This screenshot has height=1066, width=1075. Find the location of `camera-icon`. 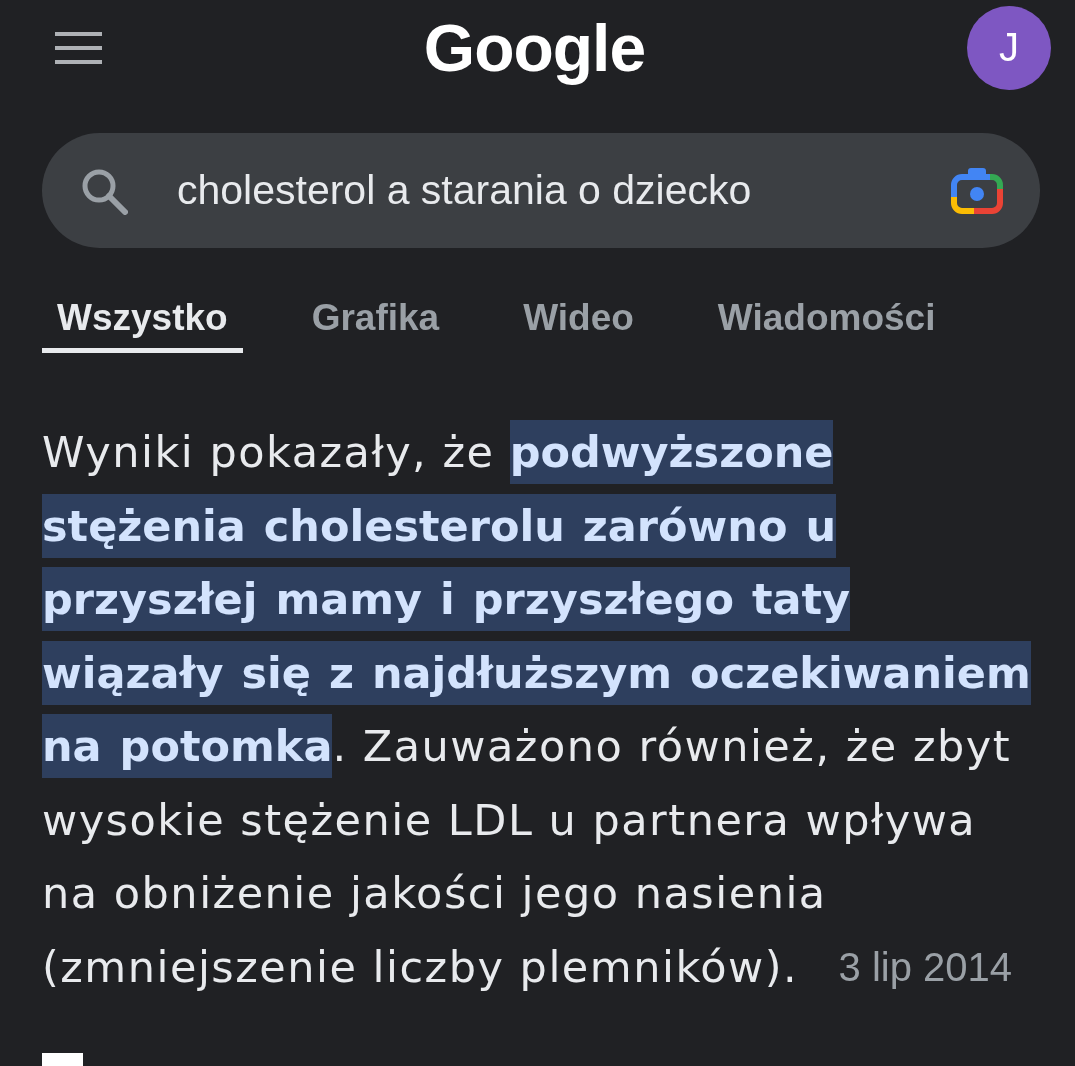

camera-icon is located at coordinates (977, 190).